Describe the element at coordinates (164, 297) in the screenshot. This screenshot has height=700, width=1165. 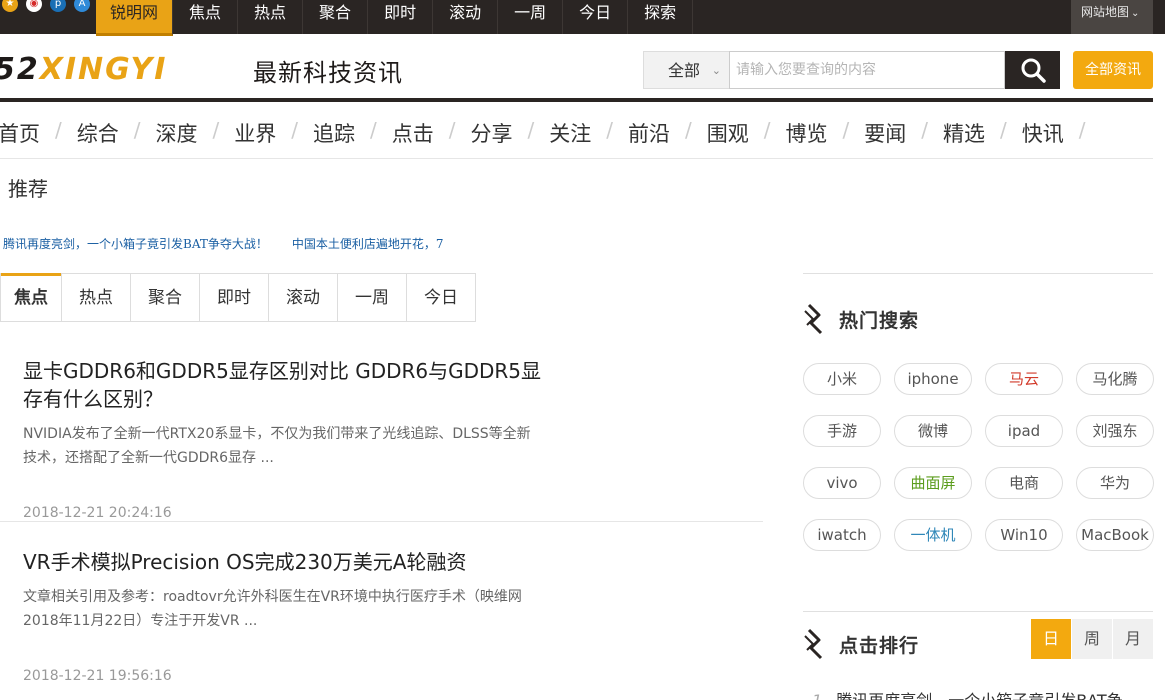
I see `tab-aggregate: 聚合` at that location.